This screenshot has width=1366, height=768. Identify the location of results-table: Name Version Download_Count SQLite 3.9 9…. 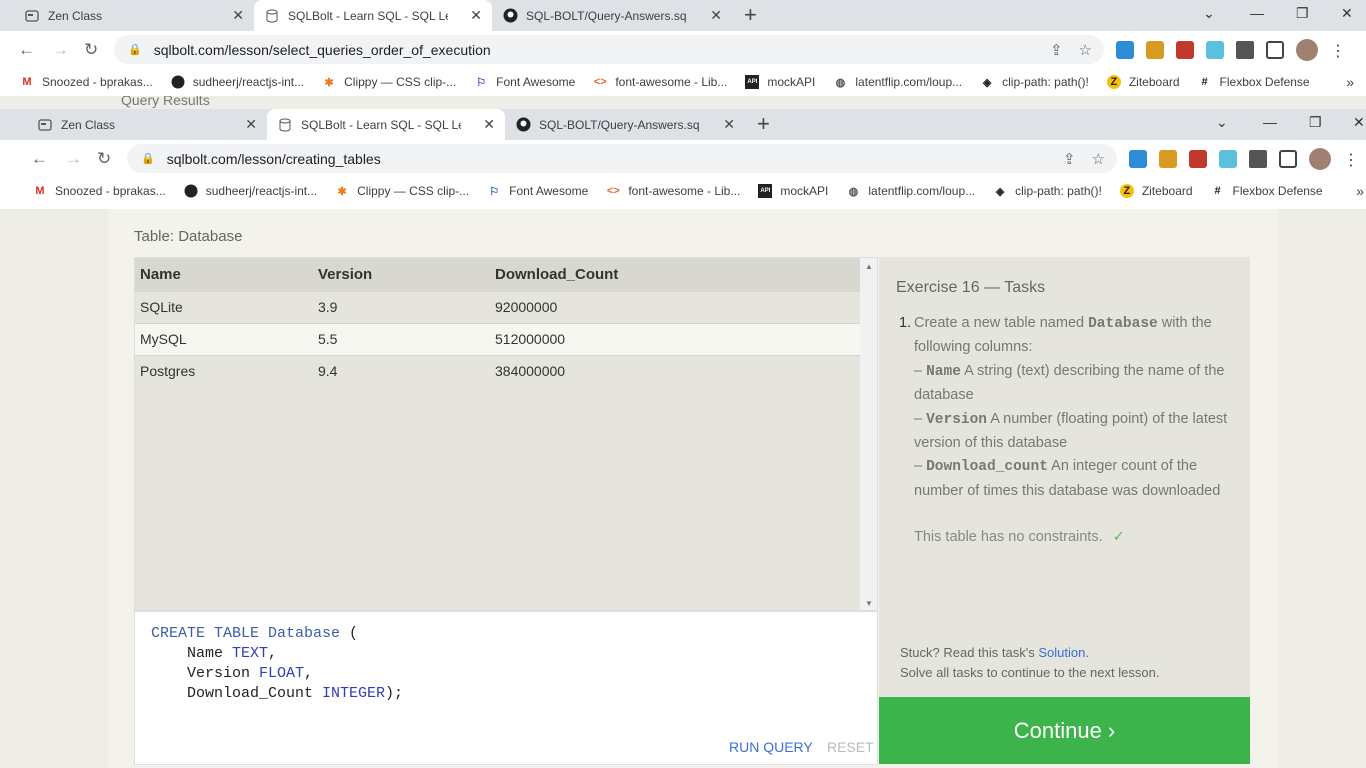
(498, 322).